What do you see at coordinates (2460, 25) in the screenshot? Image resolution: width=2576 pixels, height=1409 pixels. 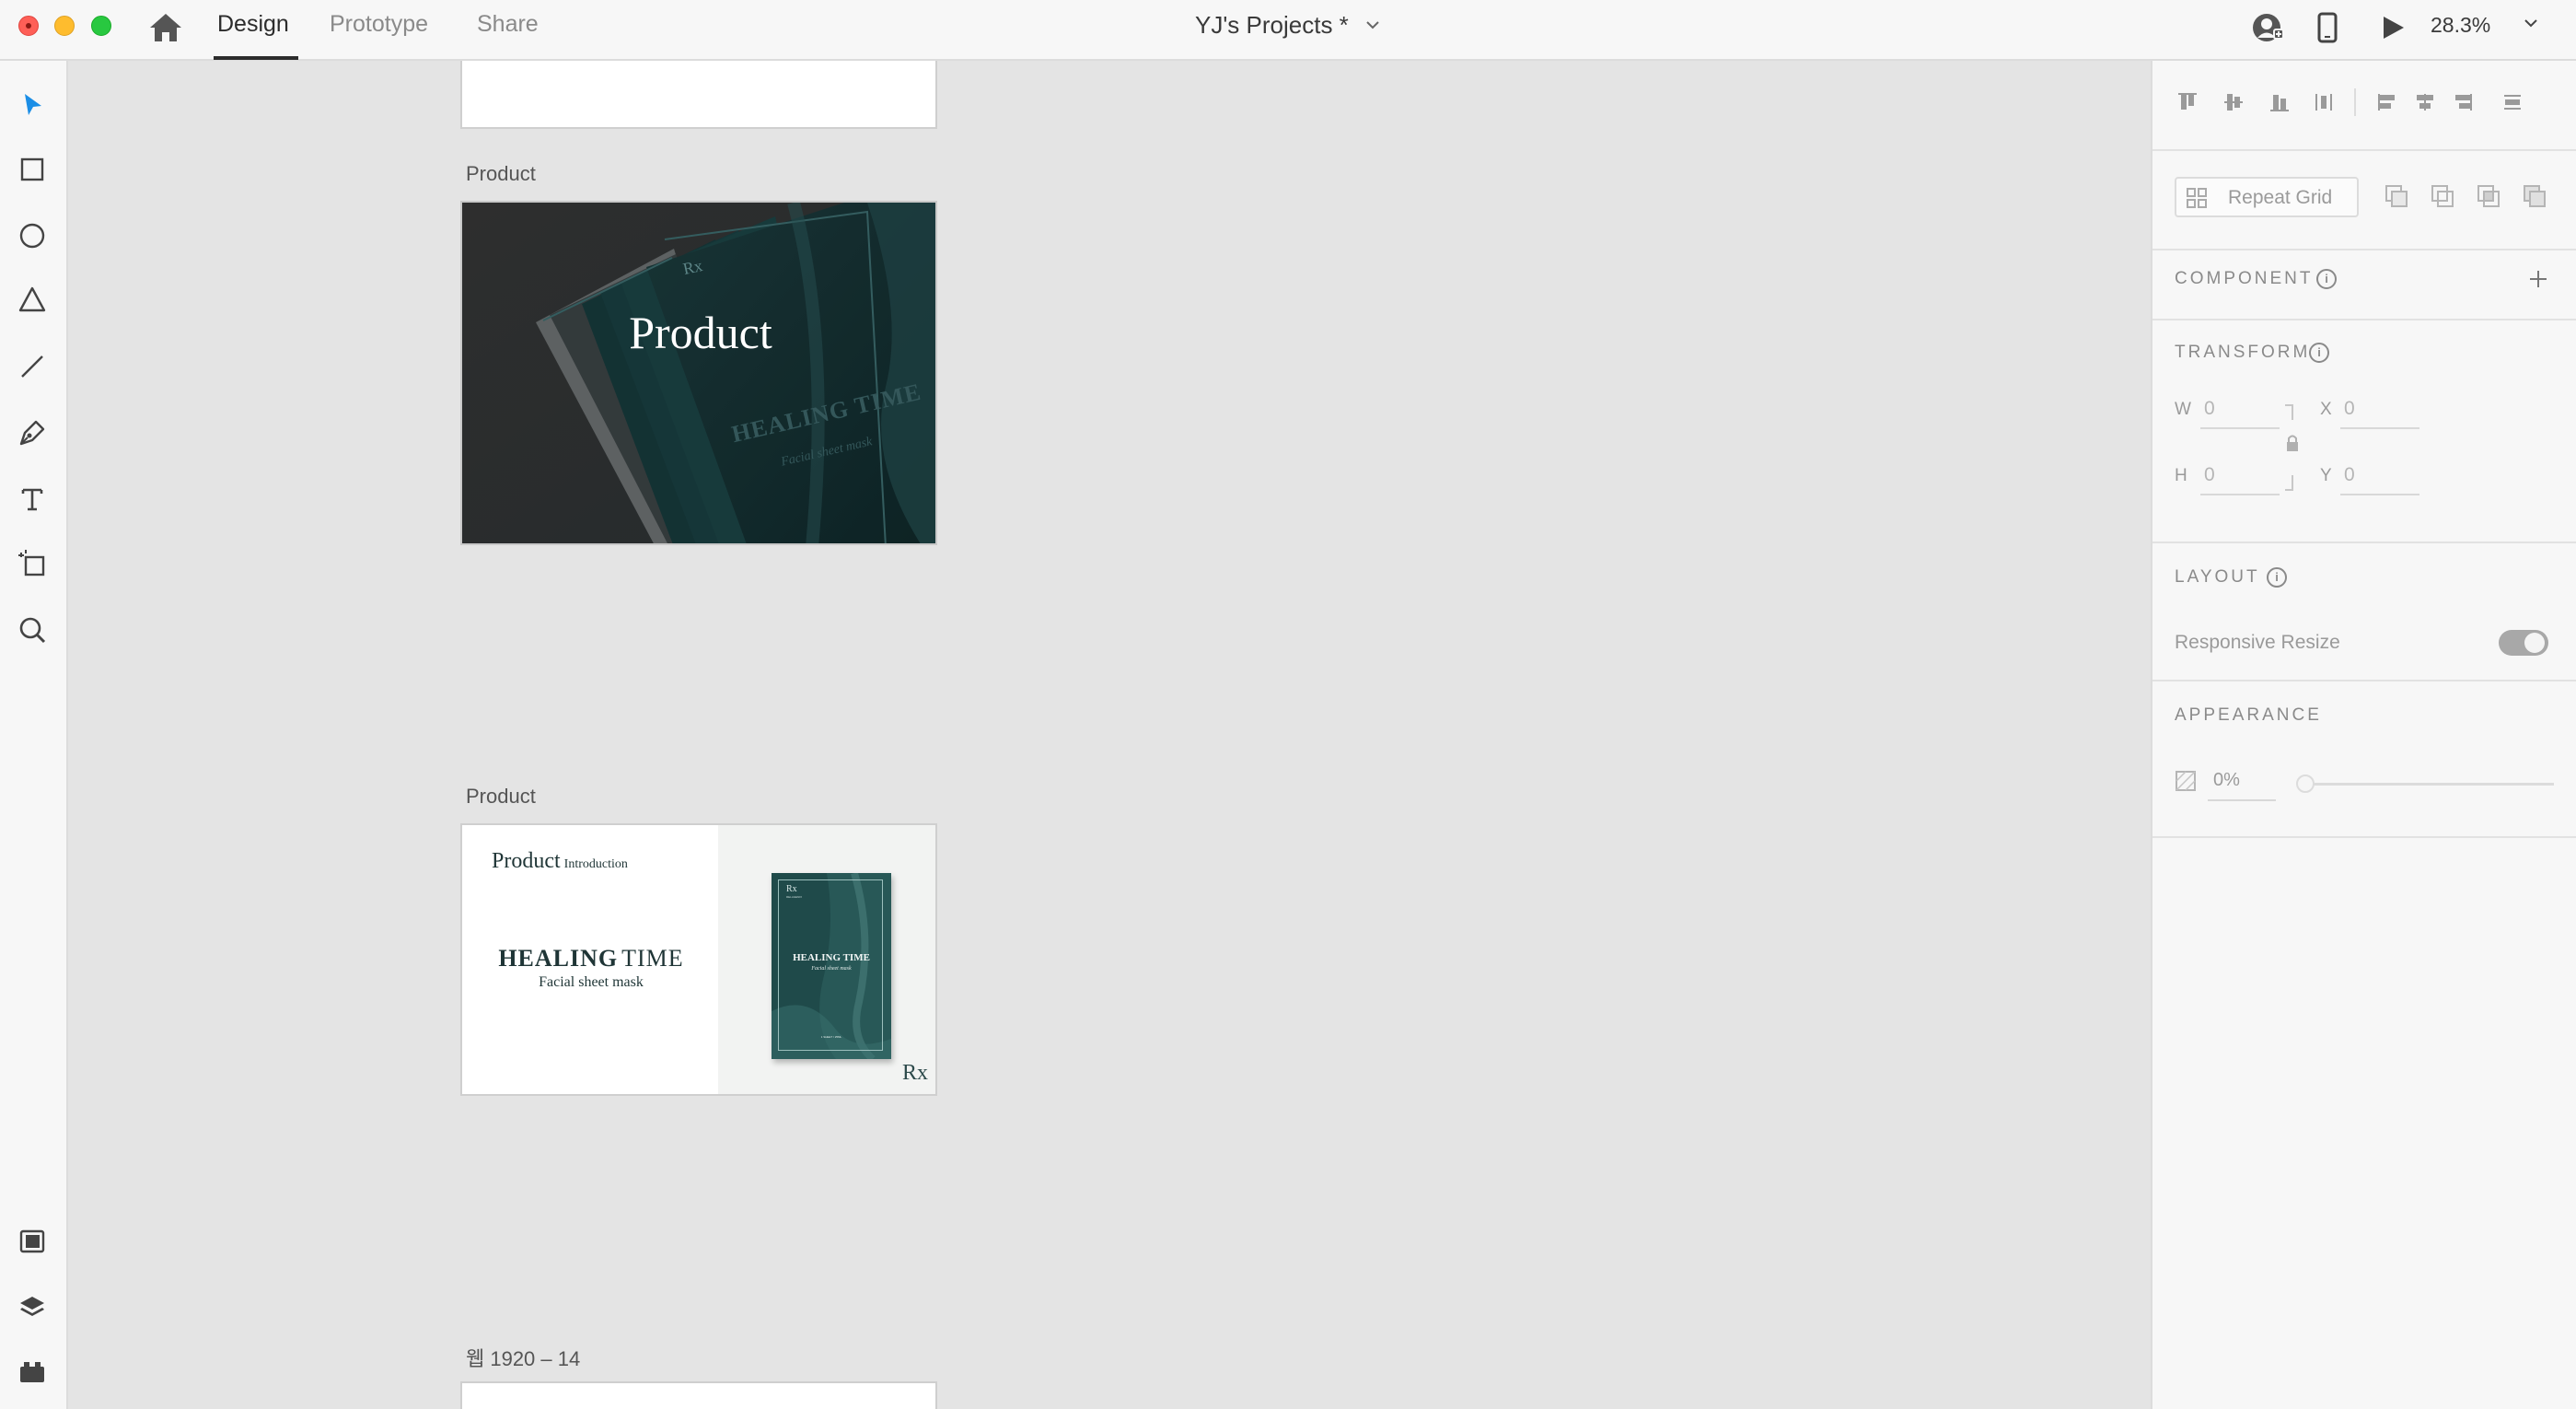 I see `zoom-level: 28.3%` at bounding box center [2460, 25].